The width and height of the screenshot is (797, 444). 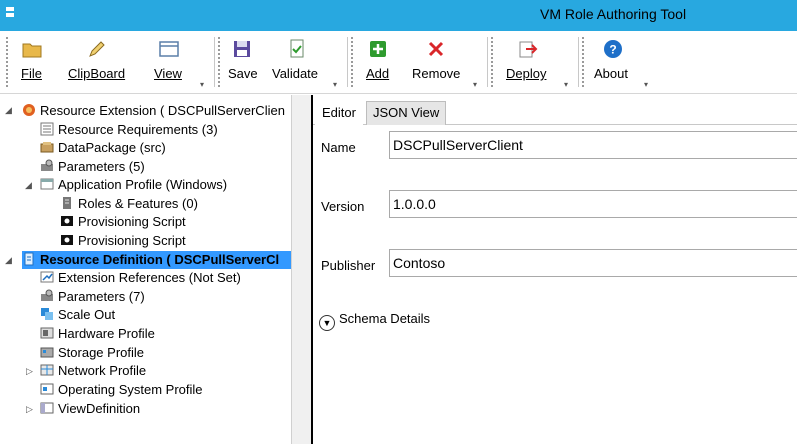 What do you see at coordinates (47, 147) in the screenshot?
I see `package-icon` at bounding box center [47, 147].